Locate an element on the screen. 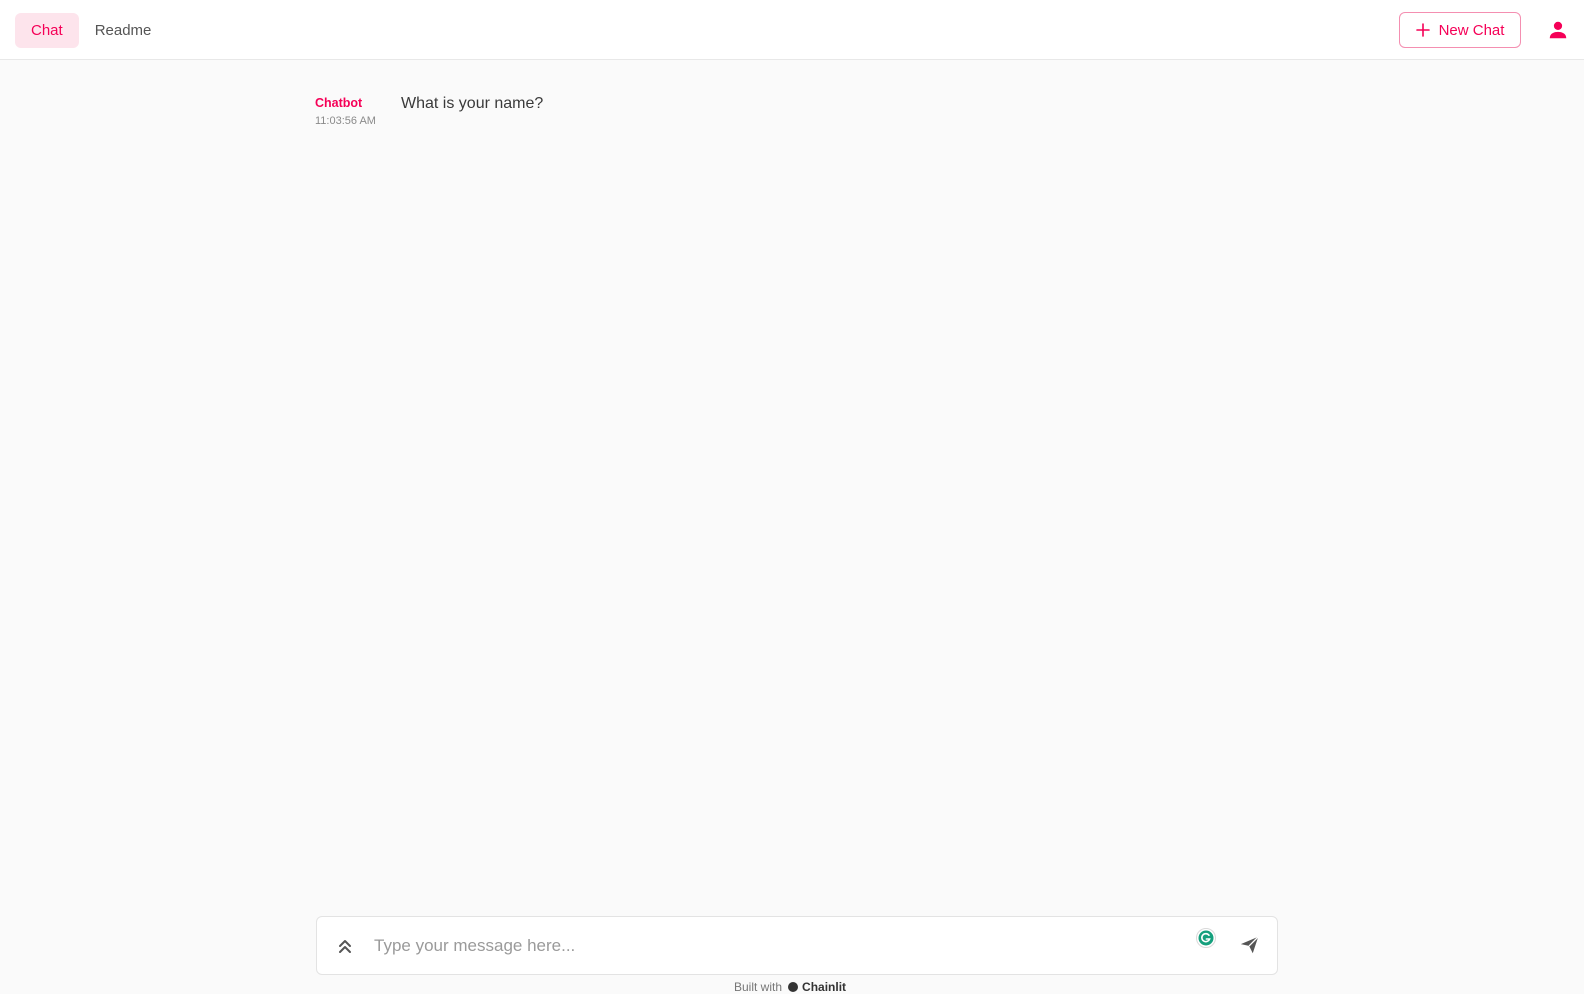  message-composer is located at coordinates (797, 945).